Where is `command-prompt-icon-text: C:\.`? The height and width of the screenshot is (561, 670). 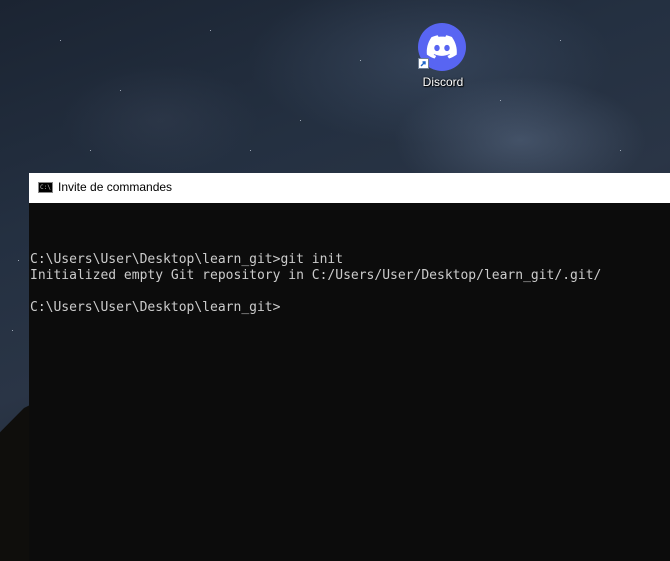 command-prompt-icon-text: C:\. is located at coordinates (46, 187).